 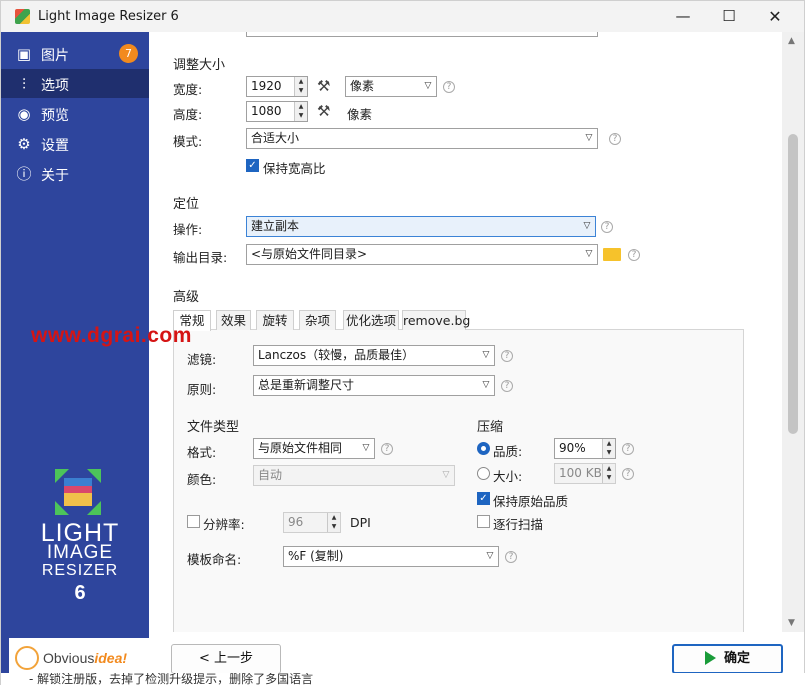 I want to click on resolution-checkbox, so click(x=193, y=521).